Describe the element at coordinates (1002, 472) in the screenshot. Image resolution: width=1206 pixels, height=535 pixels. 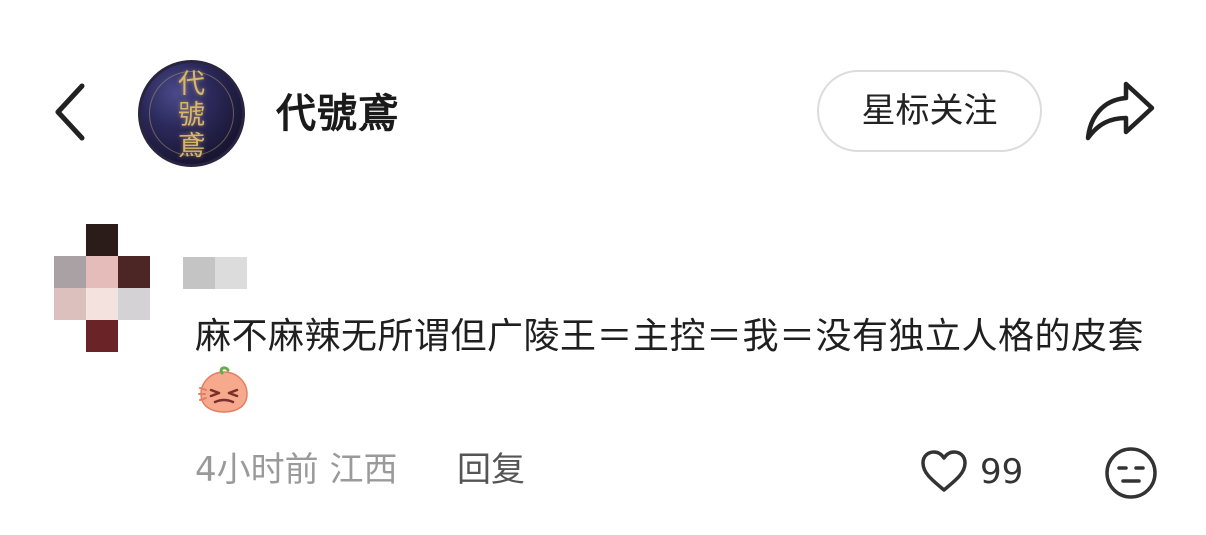
I see `like-count: 99` at that location.